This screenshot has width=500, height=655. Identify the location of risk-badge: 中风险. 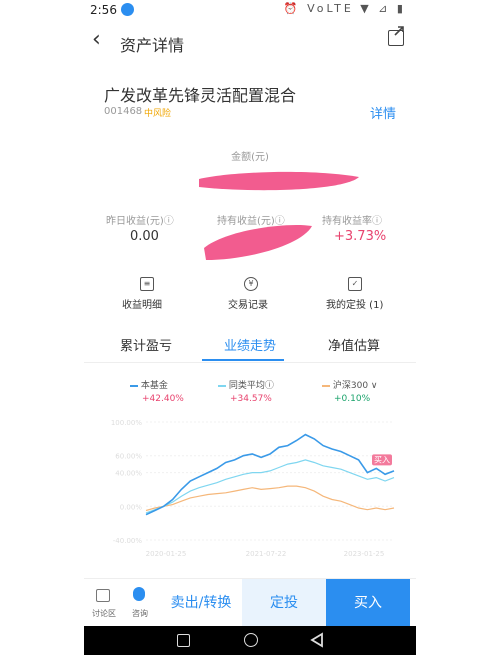
(158, 114).